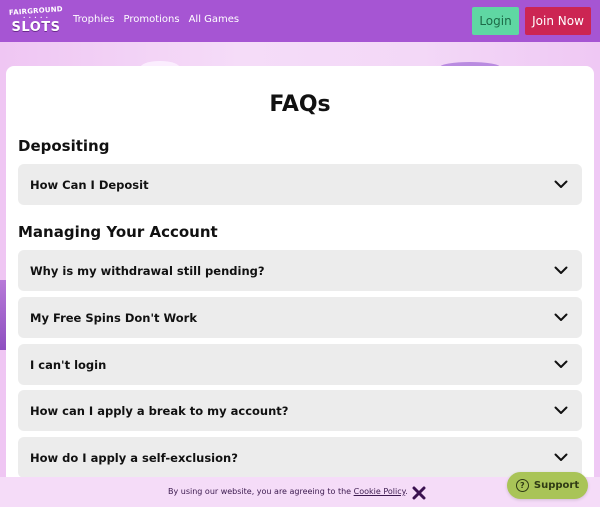 Image resolution: width=600 pixels, height=507 pixels. What do you see at coordinates (118, 232) in the screenshot?
I see `section-title-managing-account: Managing Your Account` at bounding box center [118, 232].